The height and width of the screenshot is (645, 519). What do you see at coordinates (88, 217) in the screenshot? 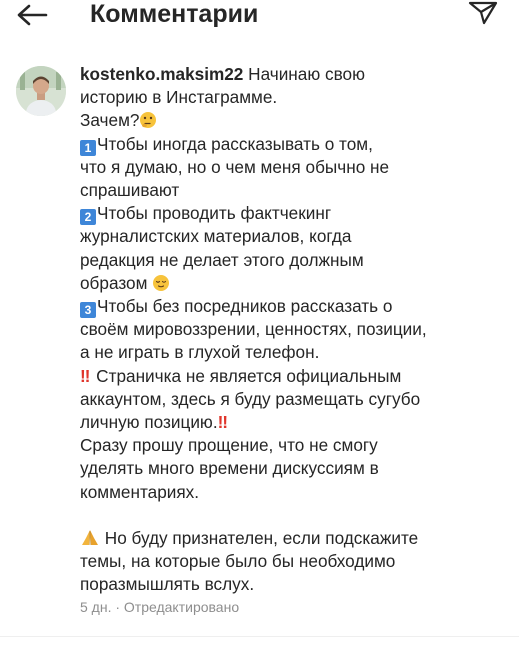
I see `keycap-number-emoji: 2` at bounding box center [88, 217].